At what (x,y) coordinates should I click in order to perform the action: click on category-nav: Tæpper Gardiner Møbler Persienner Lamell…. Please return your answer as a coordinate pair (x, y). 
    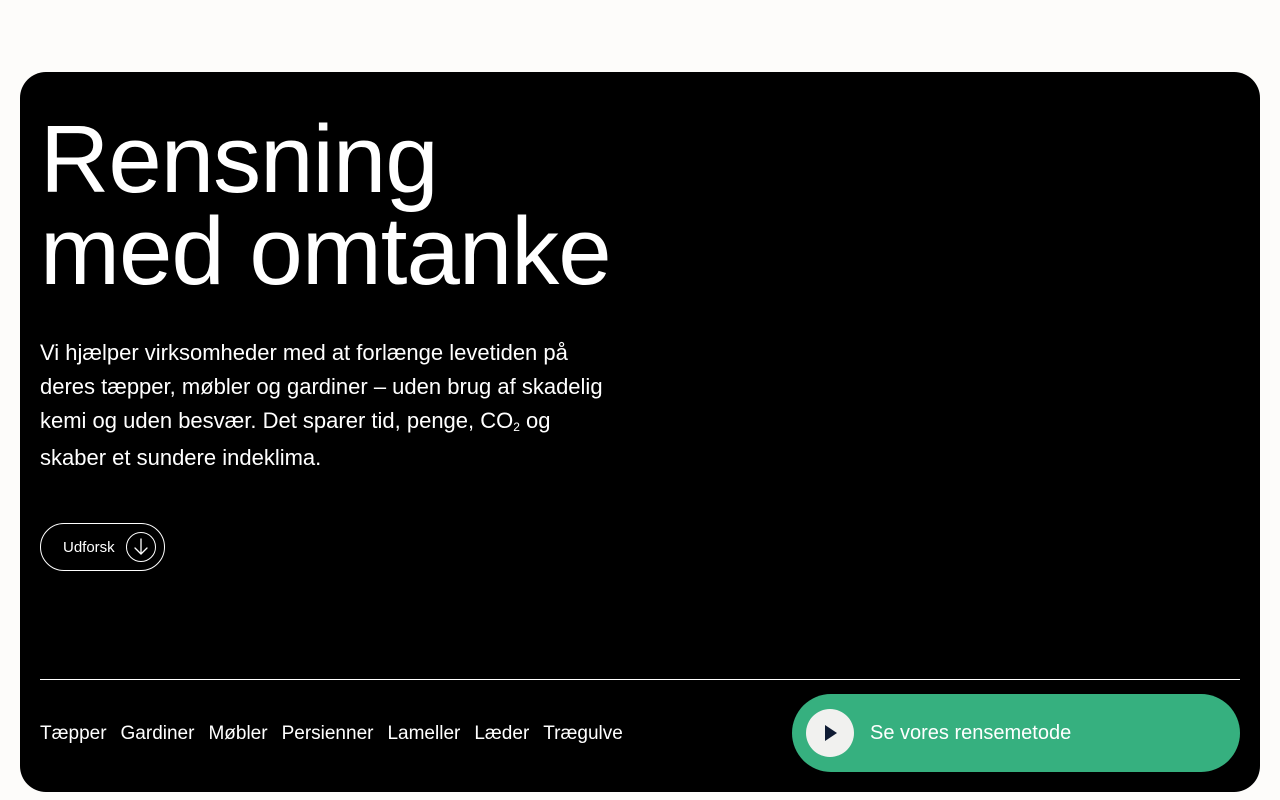
    Looking at the image, I should click on (331, 734).